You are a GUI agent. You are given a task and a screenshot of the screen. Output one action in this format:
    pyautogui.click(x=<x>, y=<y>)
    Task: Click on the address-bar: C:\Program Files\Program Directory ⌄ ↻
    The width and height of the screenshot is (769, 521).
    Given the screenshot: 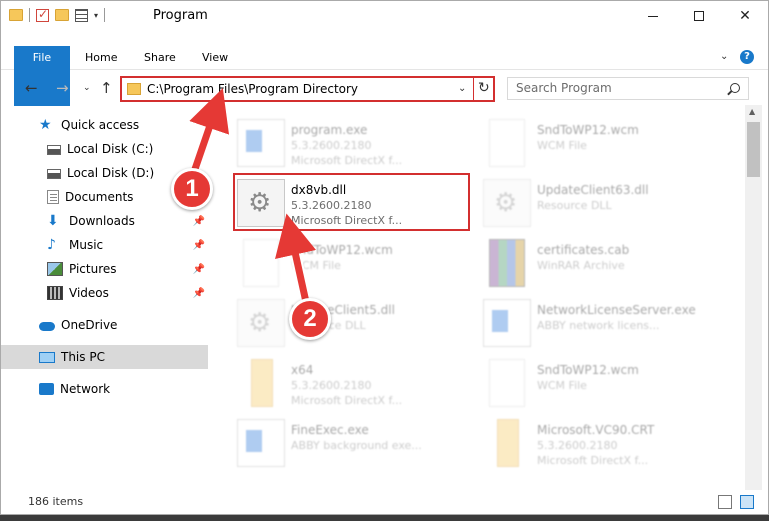 What is the action you would take?
    pyautogui.click(x=307, y=89)
    